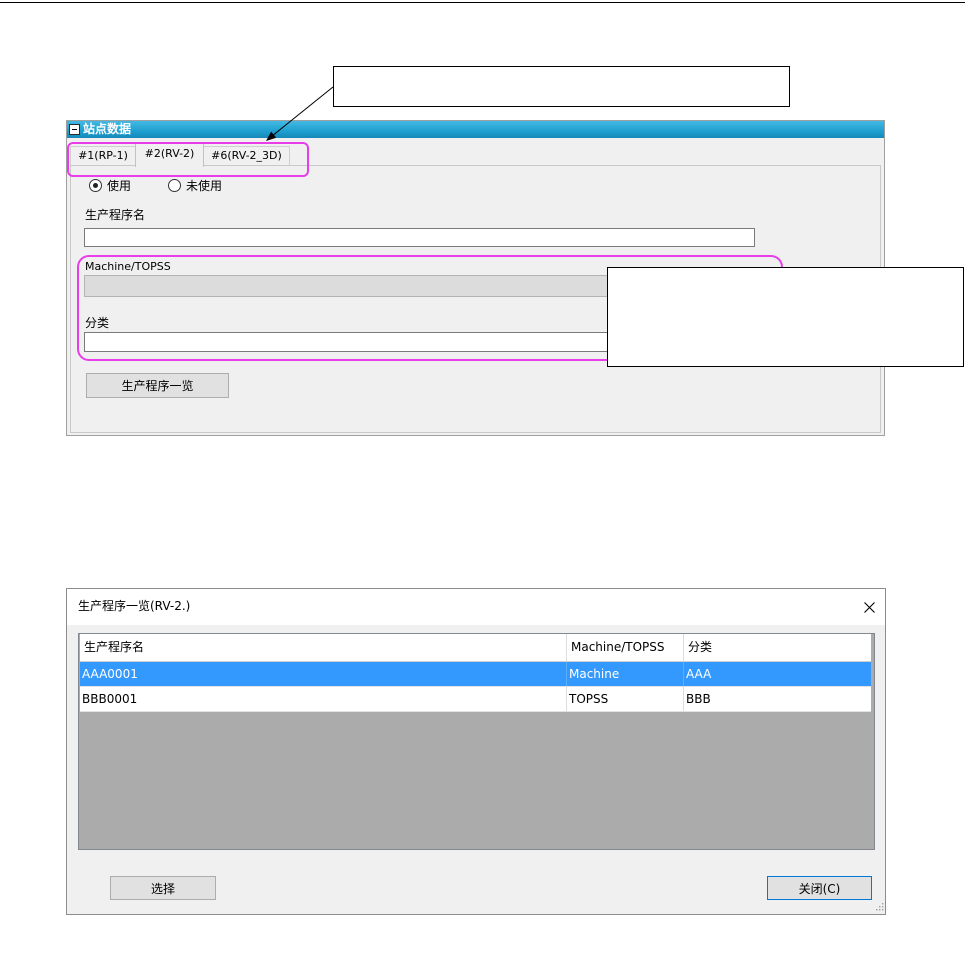 Image resolution: width=965 pixels, height=971 pixels. Describe the element at coordinates (625, 699) in the screenshot. I see `cell-machine-topss: TOPSS` at that location.